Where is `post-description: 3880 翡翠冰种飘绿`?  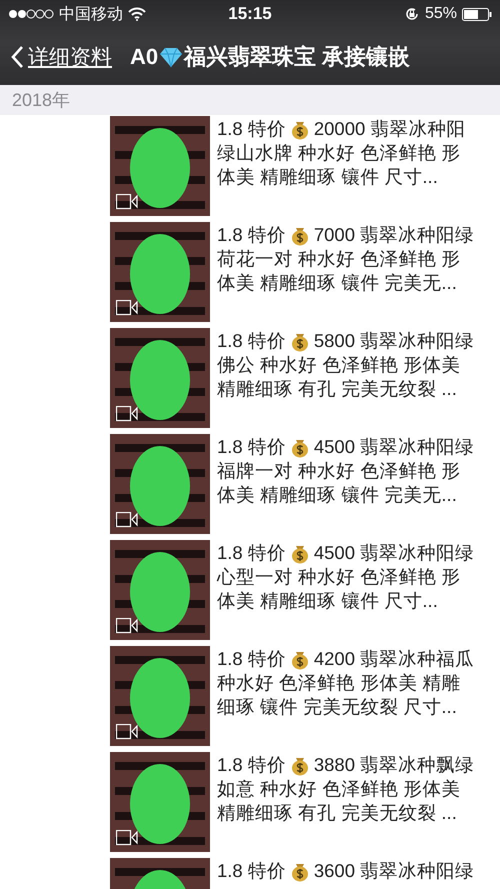
post-description: 3880 翡翠冰种飘绿 is located at coordinates (394, 765).